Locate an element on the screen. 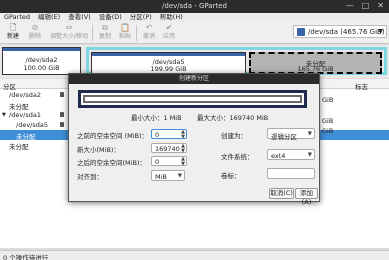 Image resolution: width=389 pixels, height=260 pixels. apply-button: ✔ 应用 is located at coordinates (169, 33).